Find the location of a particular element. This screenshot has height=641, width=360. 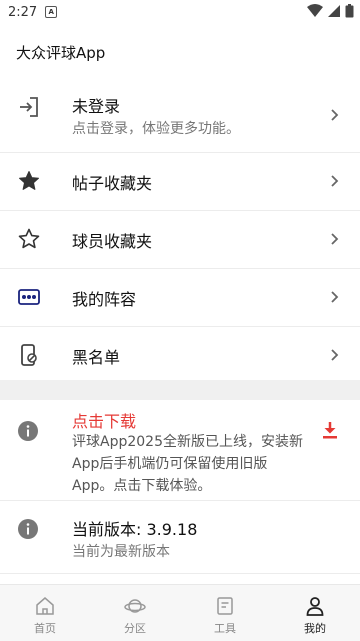

login-subtitle: 点击登录，体验更多功能。 is located at coordinates (156, 129).